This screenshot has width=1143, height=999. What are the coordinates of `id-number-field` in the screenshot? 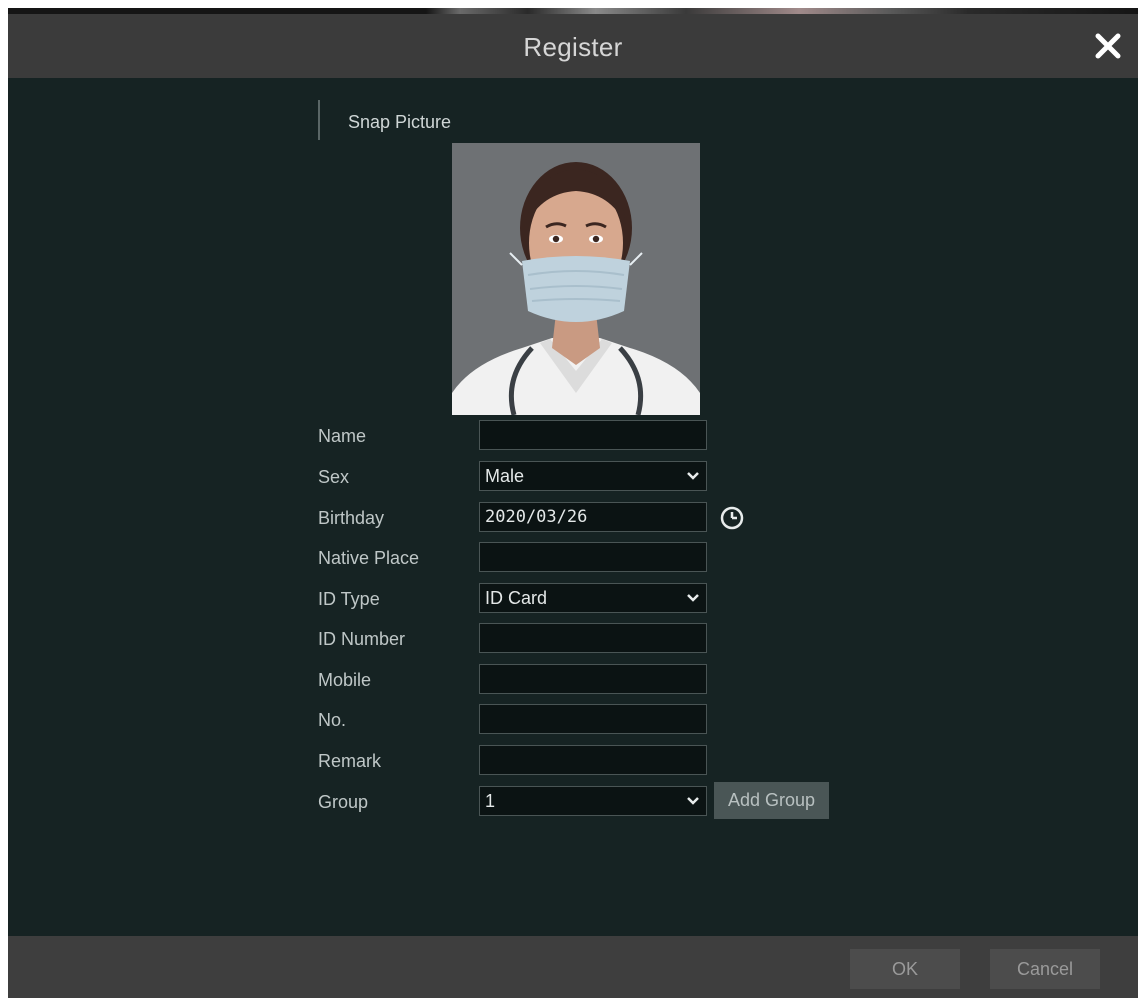 It's located at (593, 638).